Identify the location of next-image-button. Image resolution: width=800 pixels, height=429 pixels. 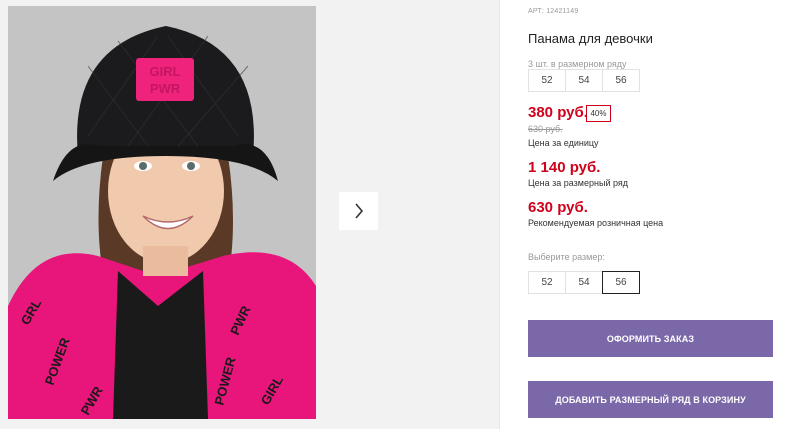
(358, 211).